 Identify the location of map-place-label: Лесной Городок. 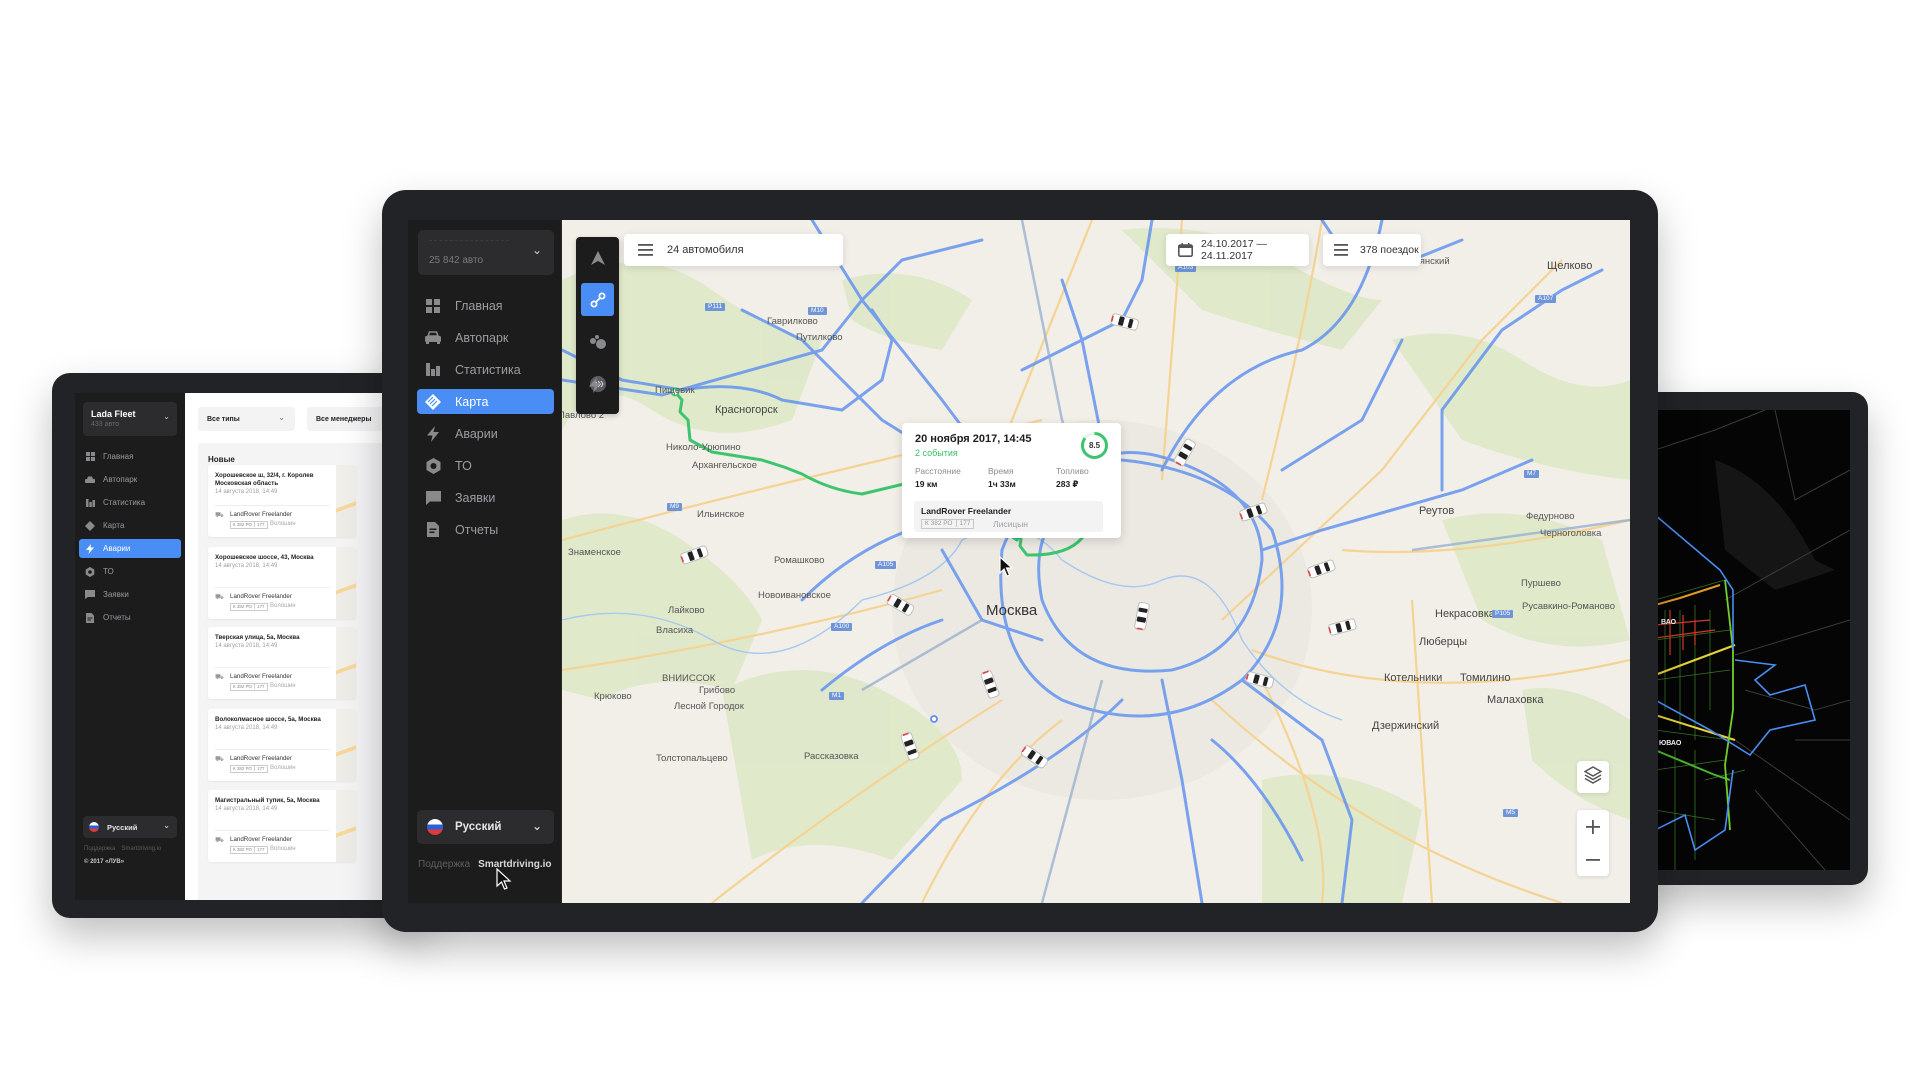
(709, 706).